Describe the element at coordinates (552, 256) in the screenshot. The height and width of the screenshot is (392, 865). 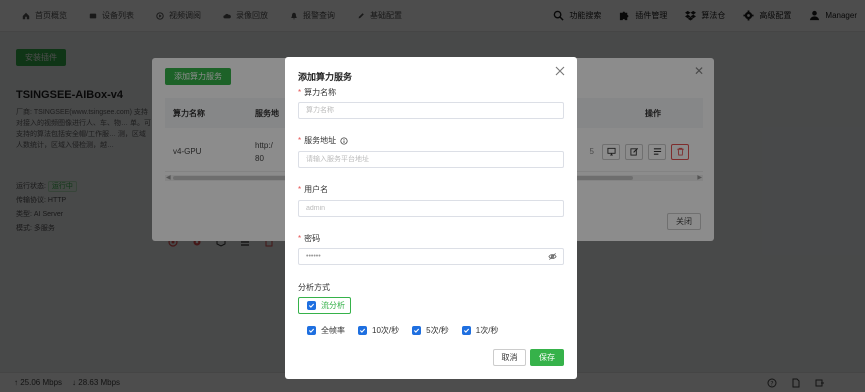
I see `eye-off-icon` at that location.